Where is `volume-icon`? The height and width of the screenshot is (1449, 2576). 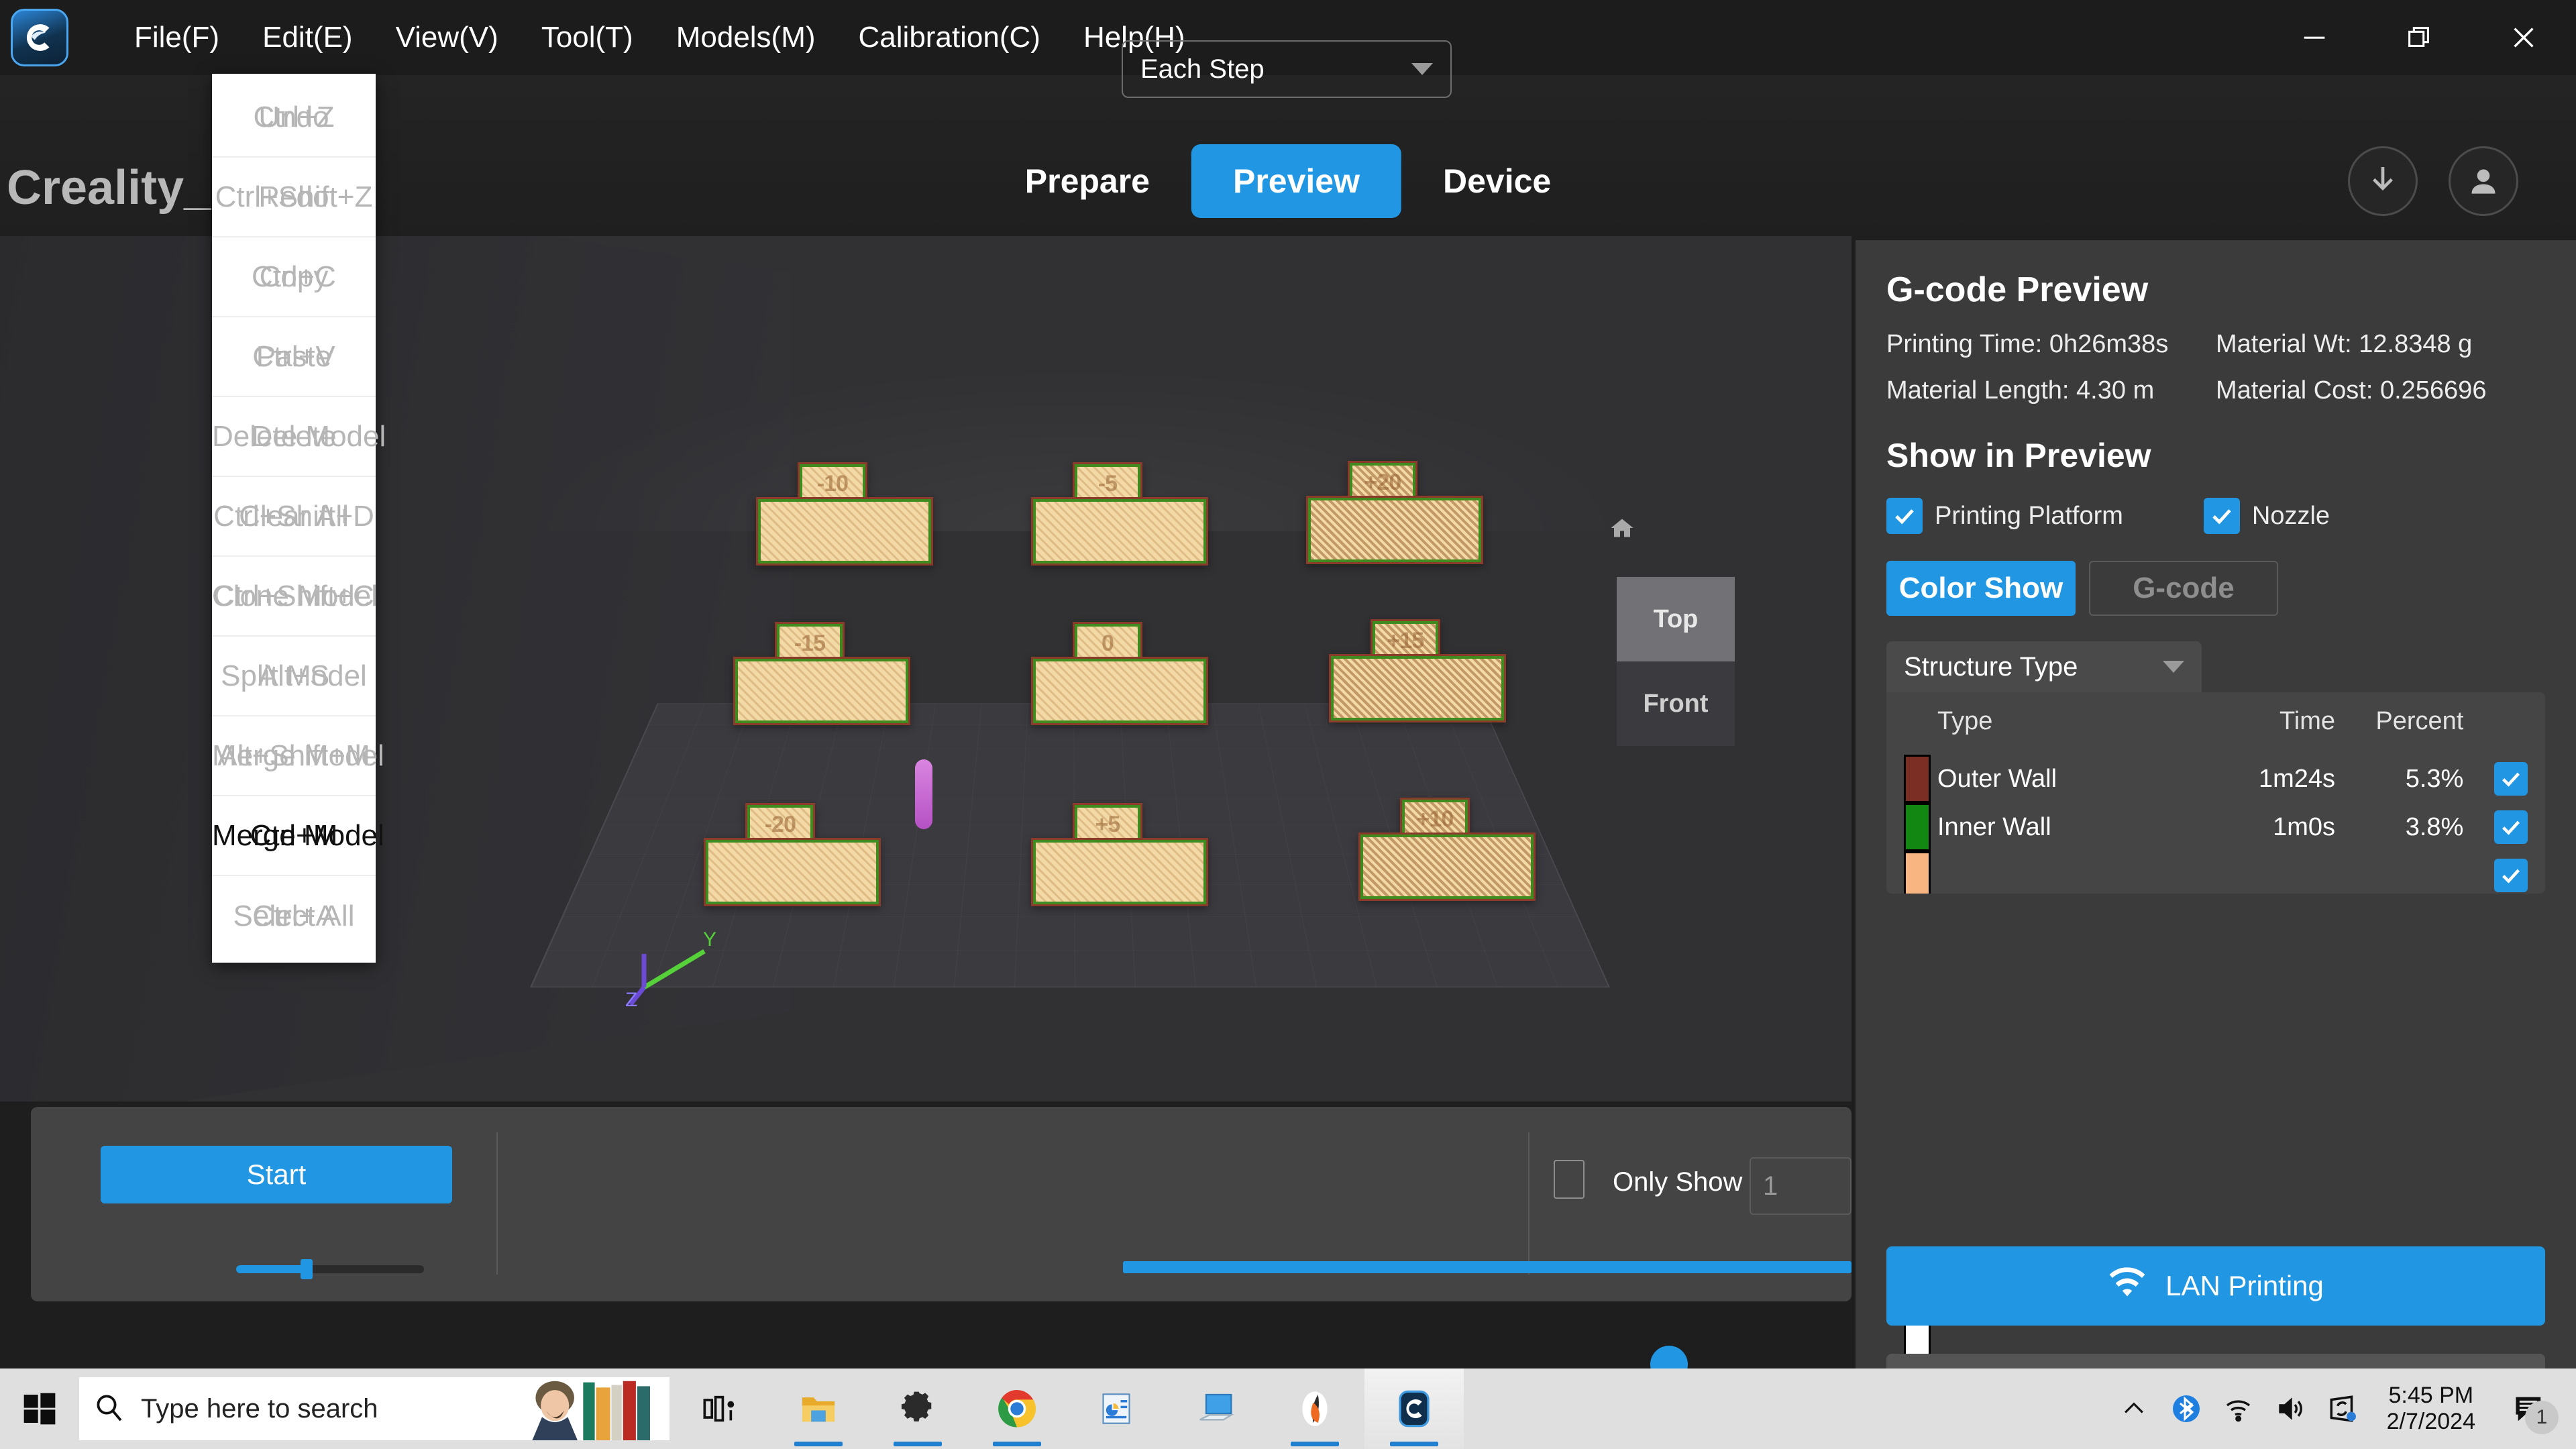 volume-icon is located at coordinates (2291, 1408).